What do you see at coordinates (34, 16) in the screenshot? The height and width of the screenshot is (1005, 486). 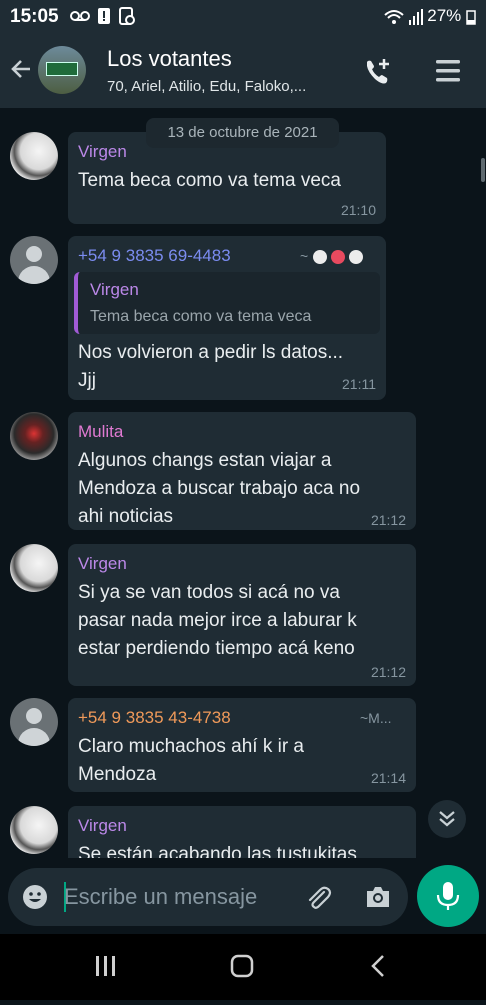 I see `status-time: 15:05` at bounding box center [34, 16].